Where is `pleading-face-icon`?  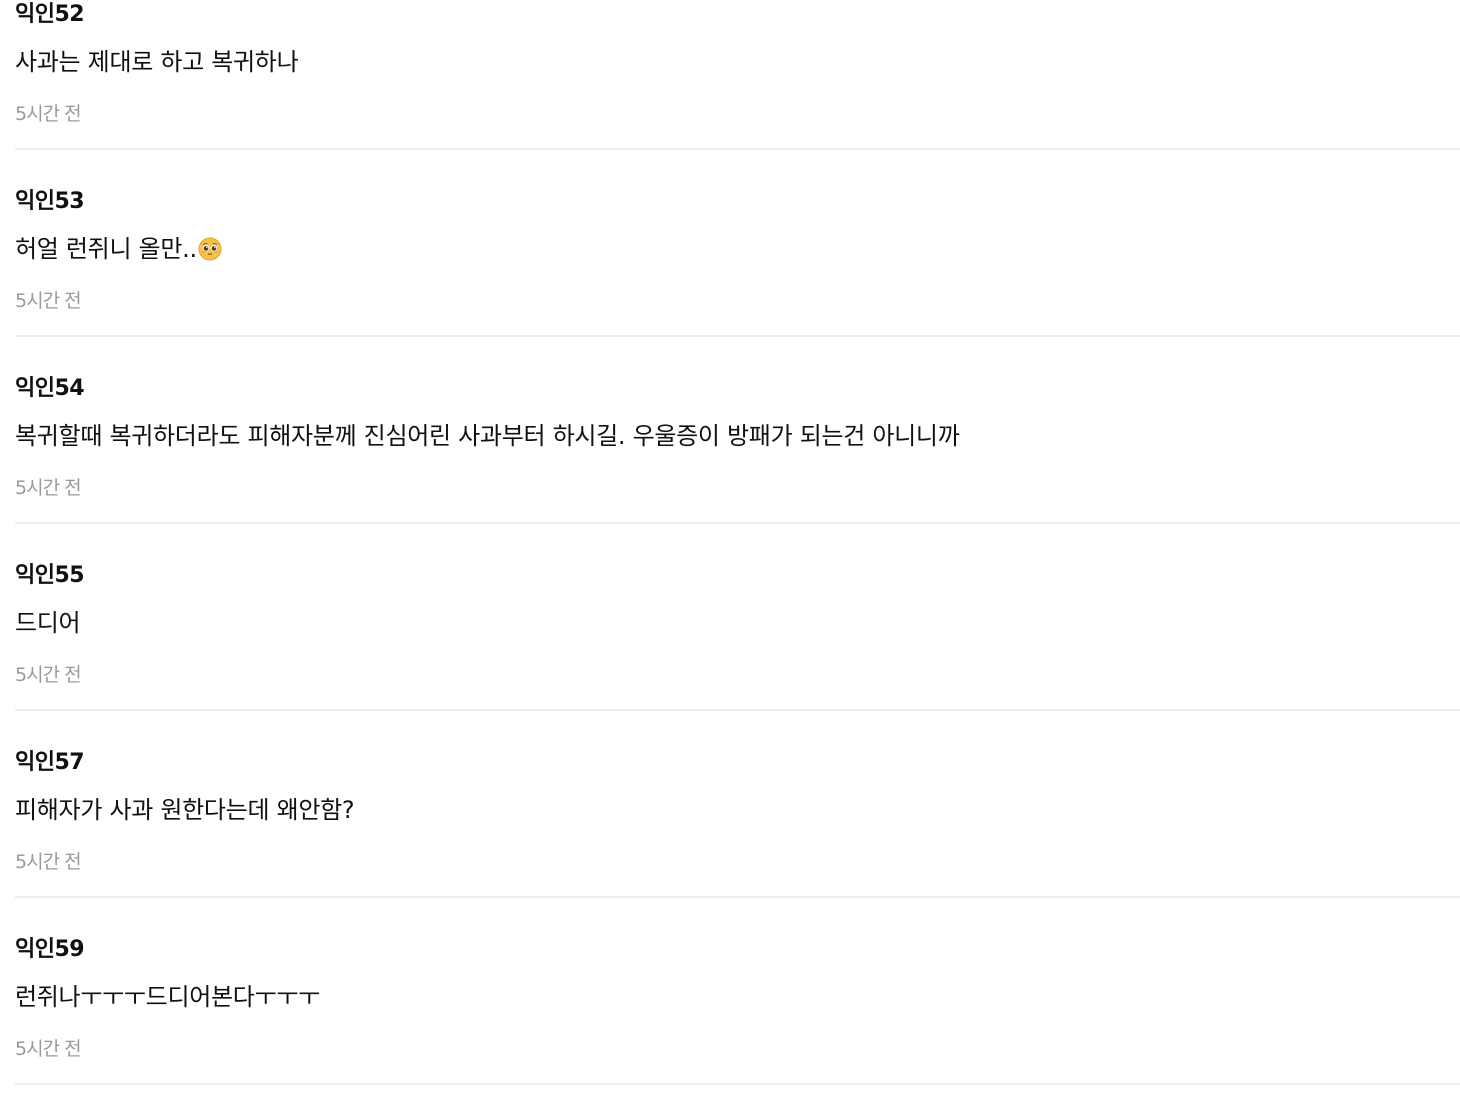 pleading-face-icon is located at coordinates (210, 249).